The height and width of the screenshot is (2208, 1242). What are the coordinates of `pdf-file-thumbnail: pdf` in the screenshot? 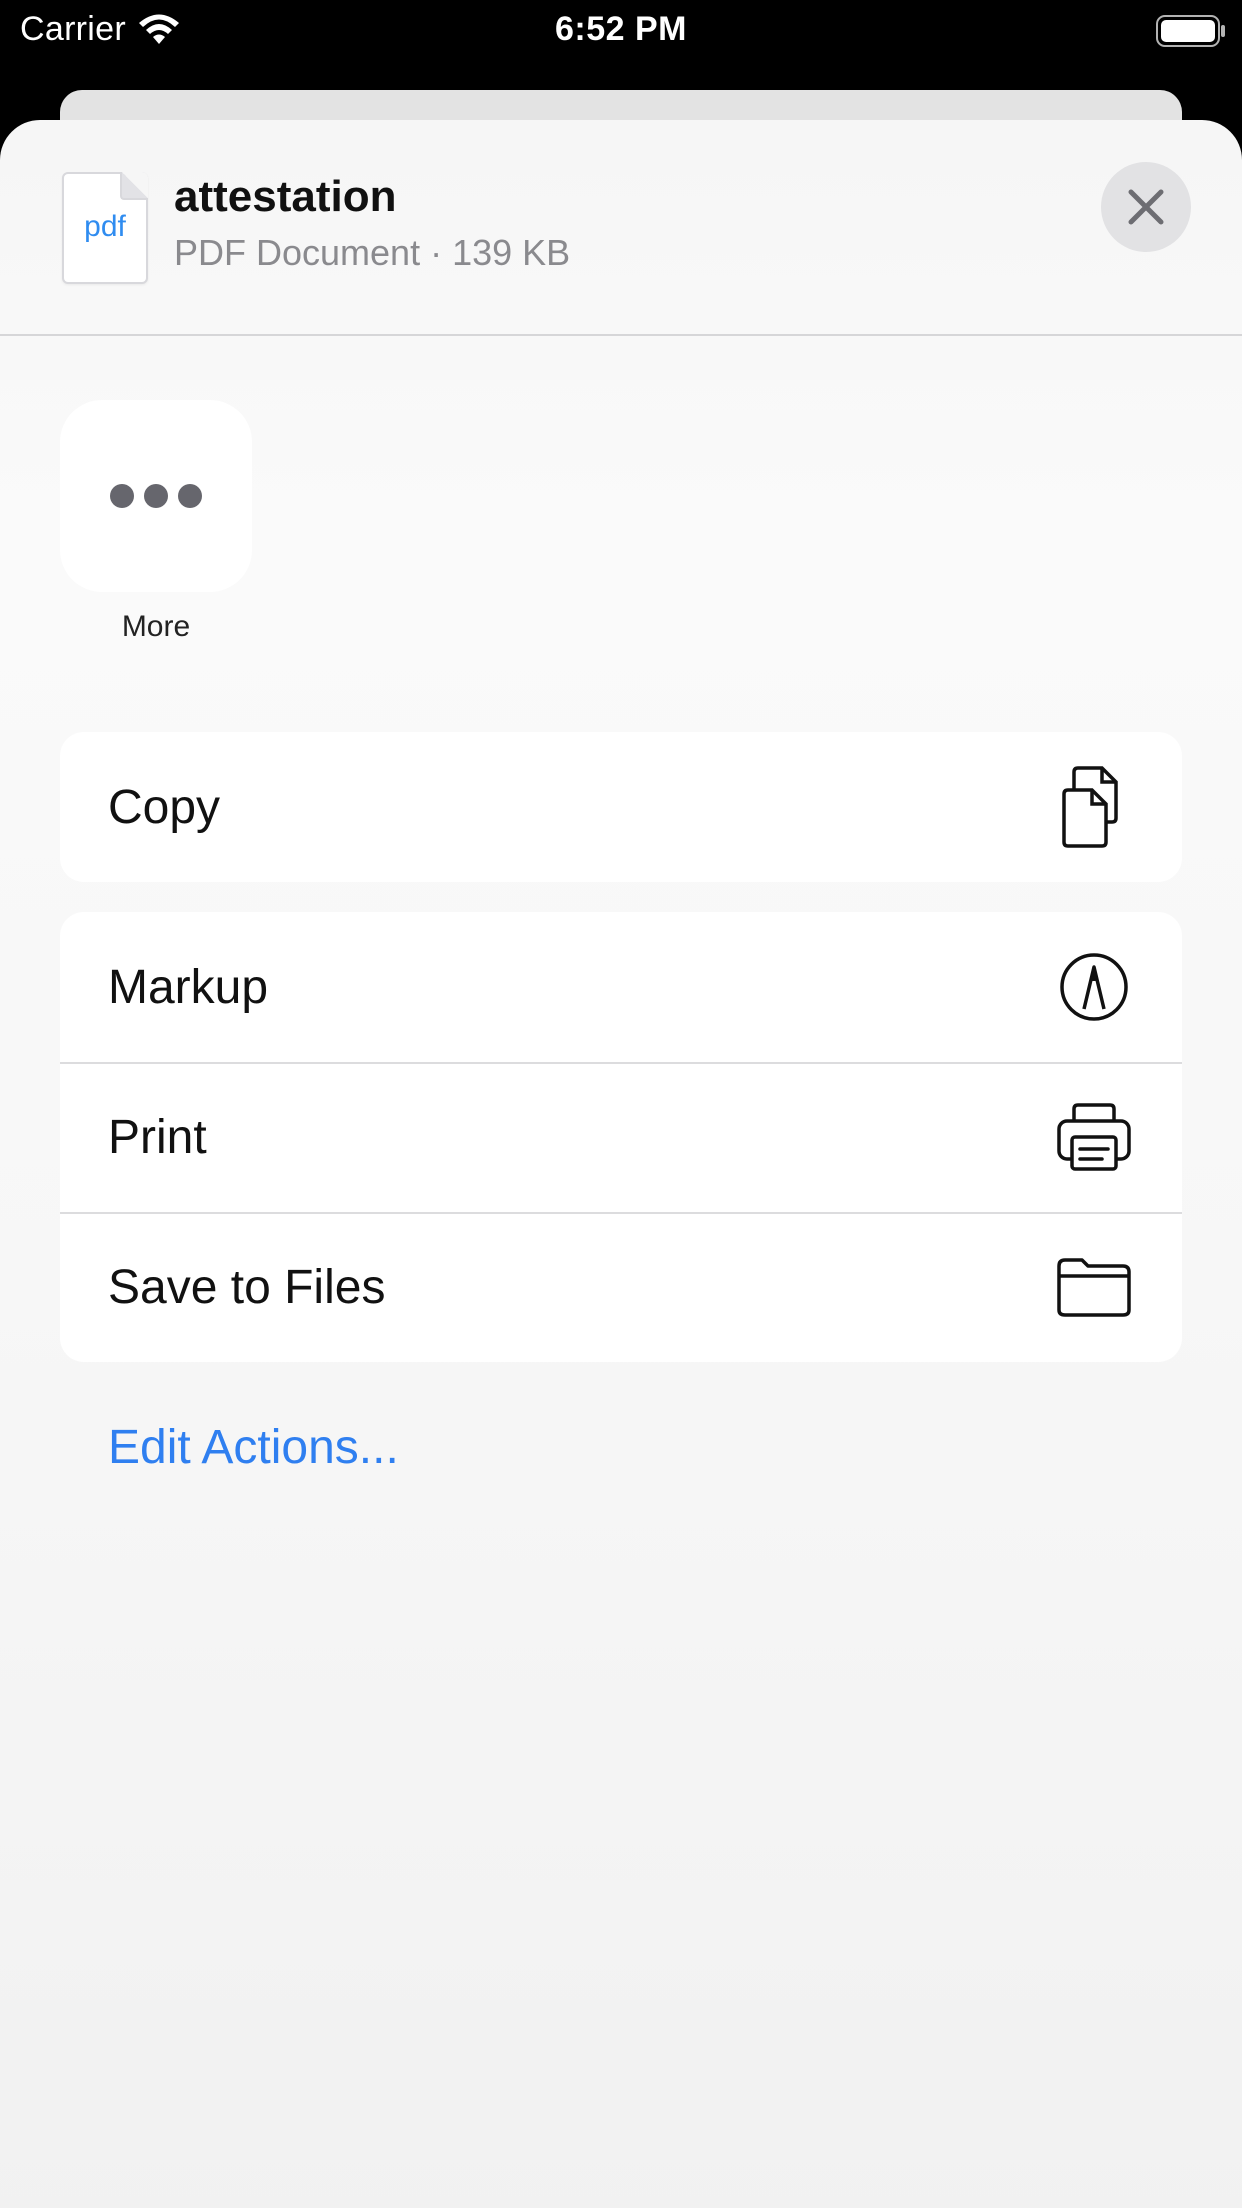 It's located at (105, 228).